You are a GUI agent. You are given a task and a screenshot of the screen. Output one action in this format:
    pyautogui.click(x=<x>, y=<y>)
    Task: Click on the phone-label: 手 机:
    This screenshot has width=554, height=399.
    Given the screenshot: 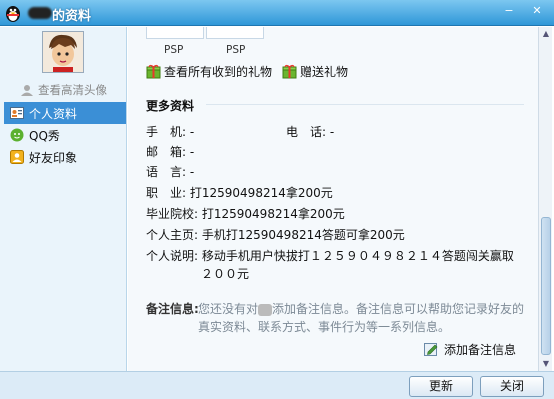 What is the action you would take?
    pyautogui.click(x=166, y=132)
    